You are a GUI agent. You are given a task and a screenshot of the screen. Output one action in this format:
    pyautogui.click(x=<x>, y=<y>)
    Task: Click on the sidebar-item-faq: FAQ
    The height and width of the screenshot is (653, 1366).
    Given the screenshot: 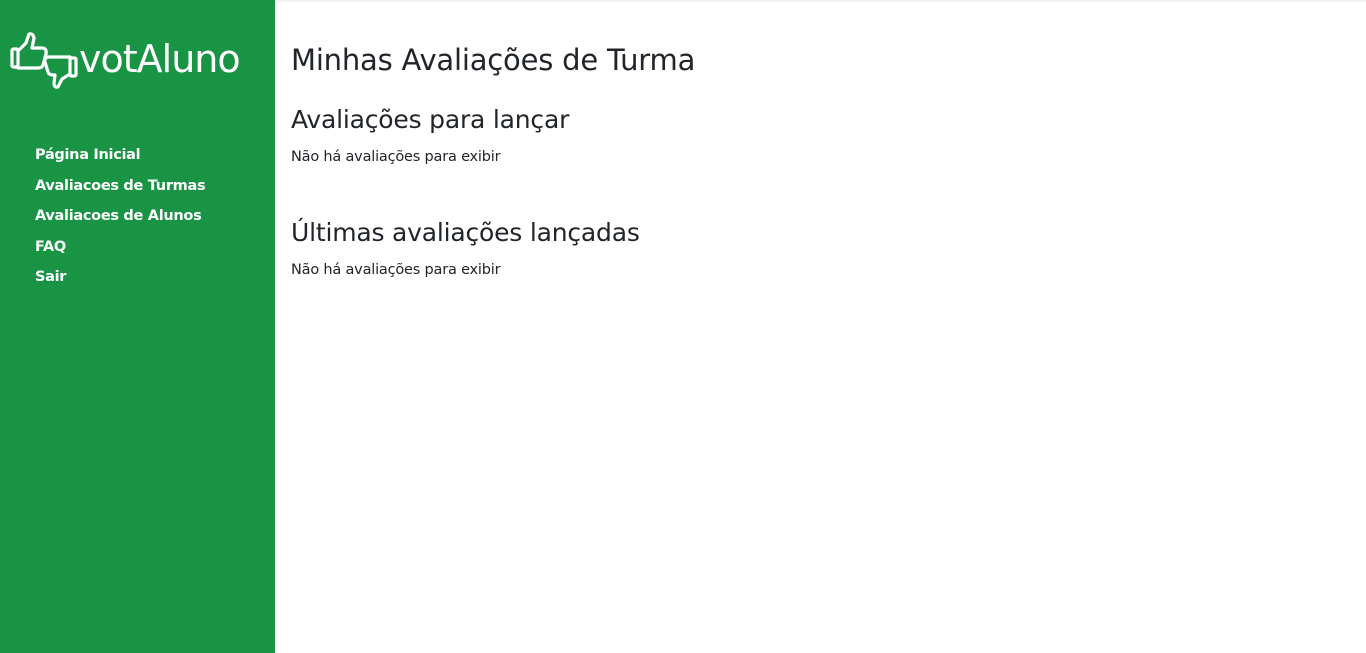 What is the action you would take?
    pyautogui.click(x=120, y=250)
    